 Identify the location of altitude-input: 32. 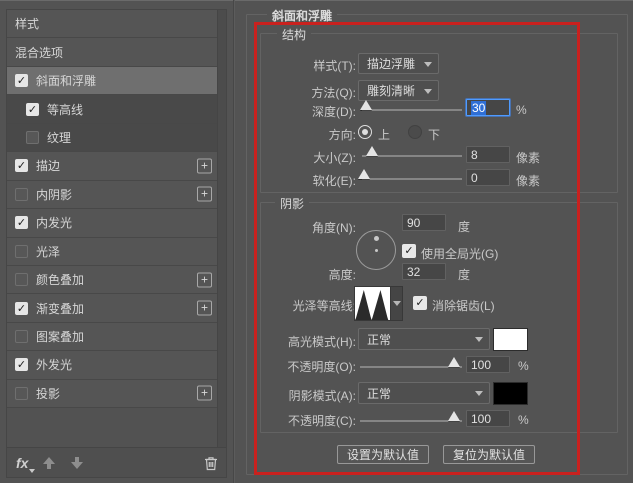
(424, 271).